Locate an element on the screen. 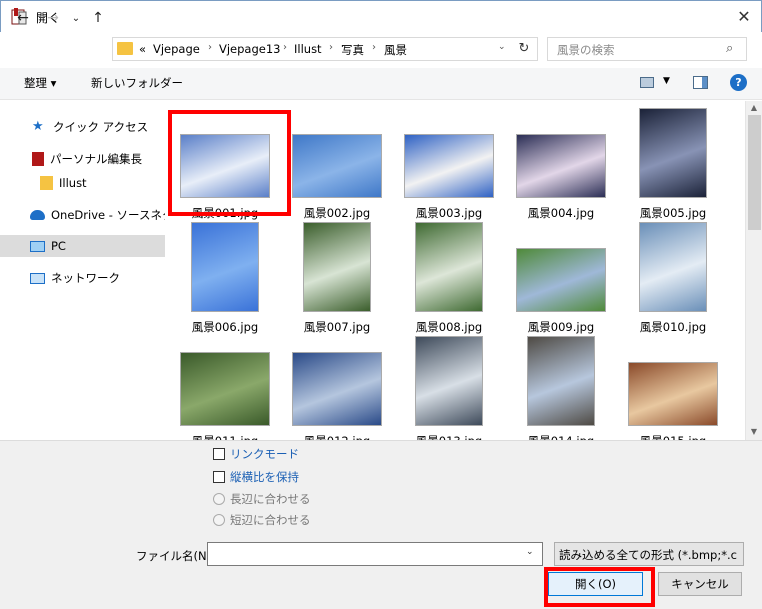 The width and height of the screenshot is (762, 609). fit-long-radio is located at coordinates (219, 499).